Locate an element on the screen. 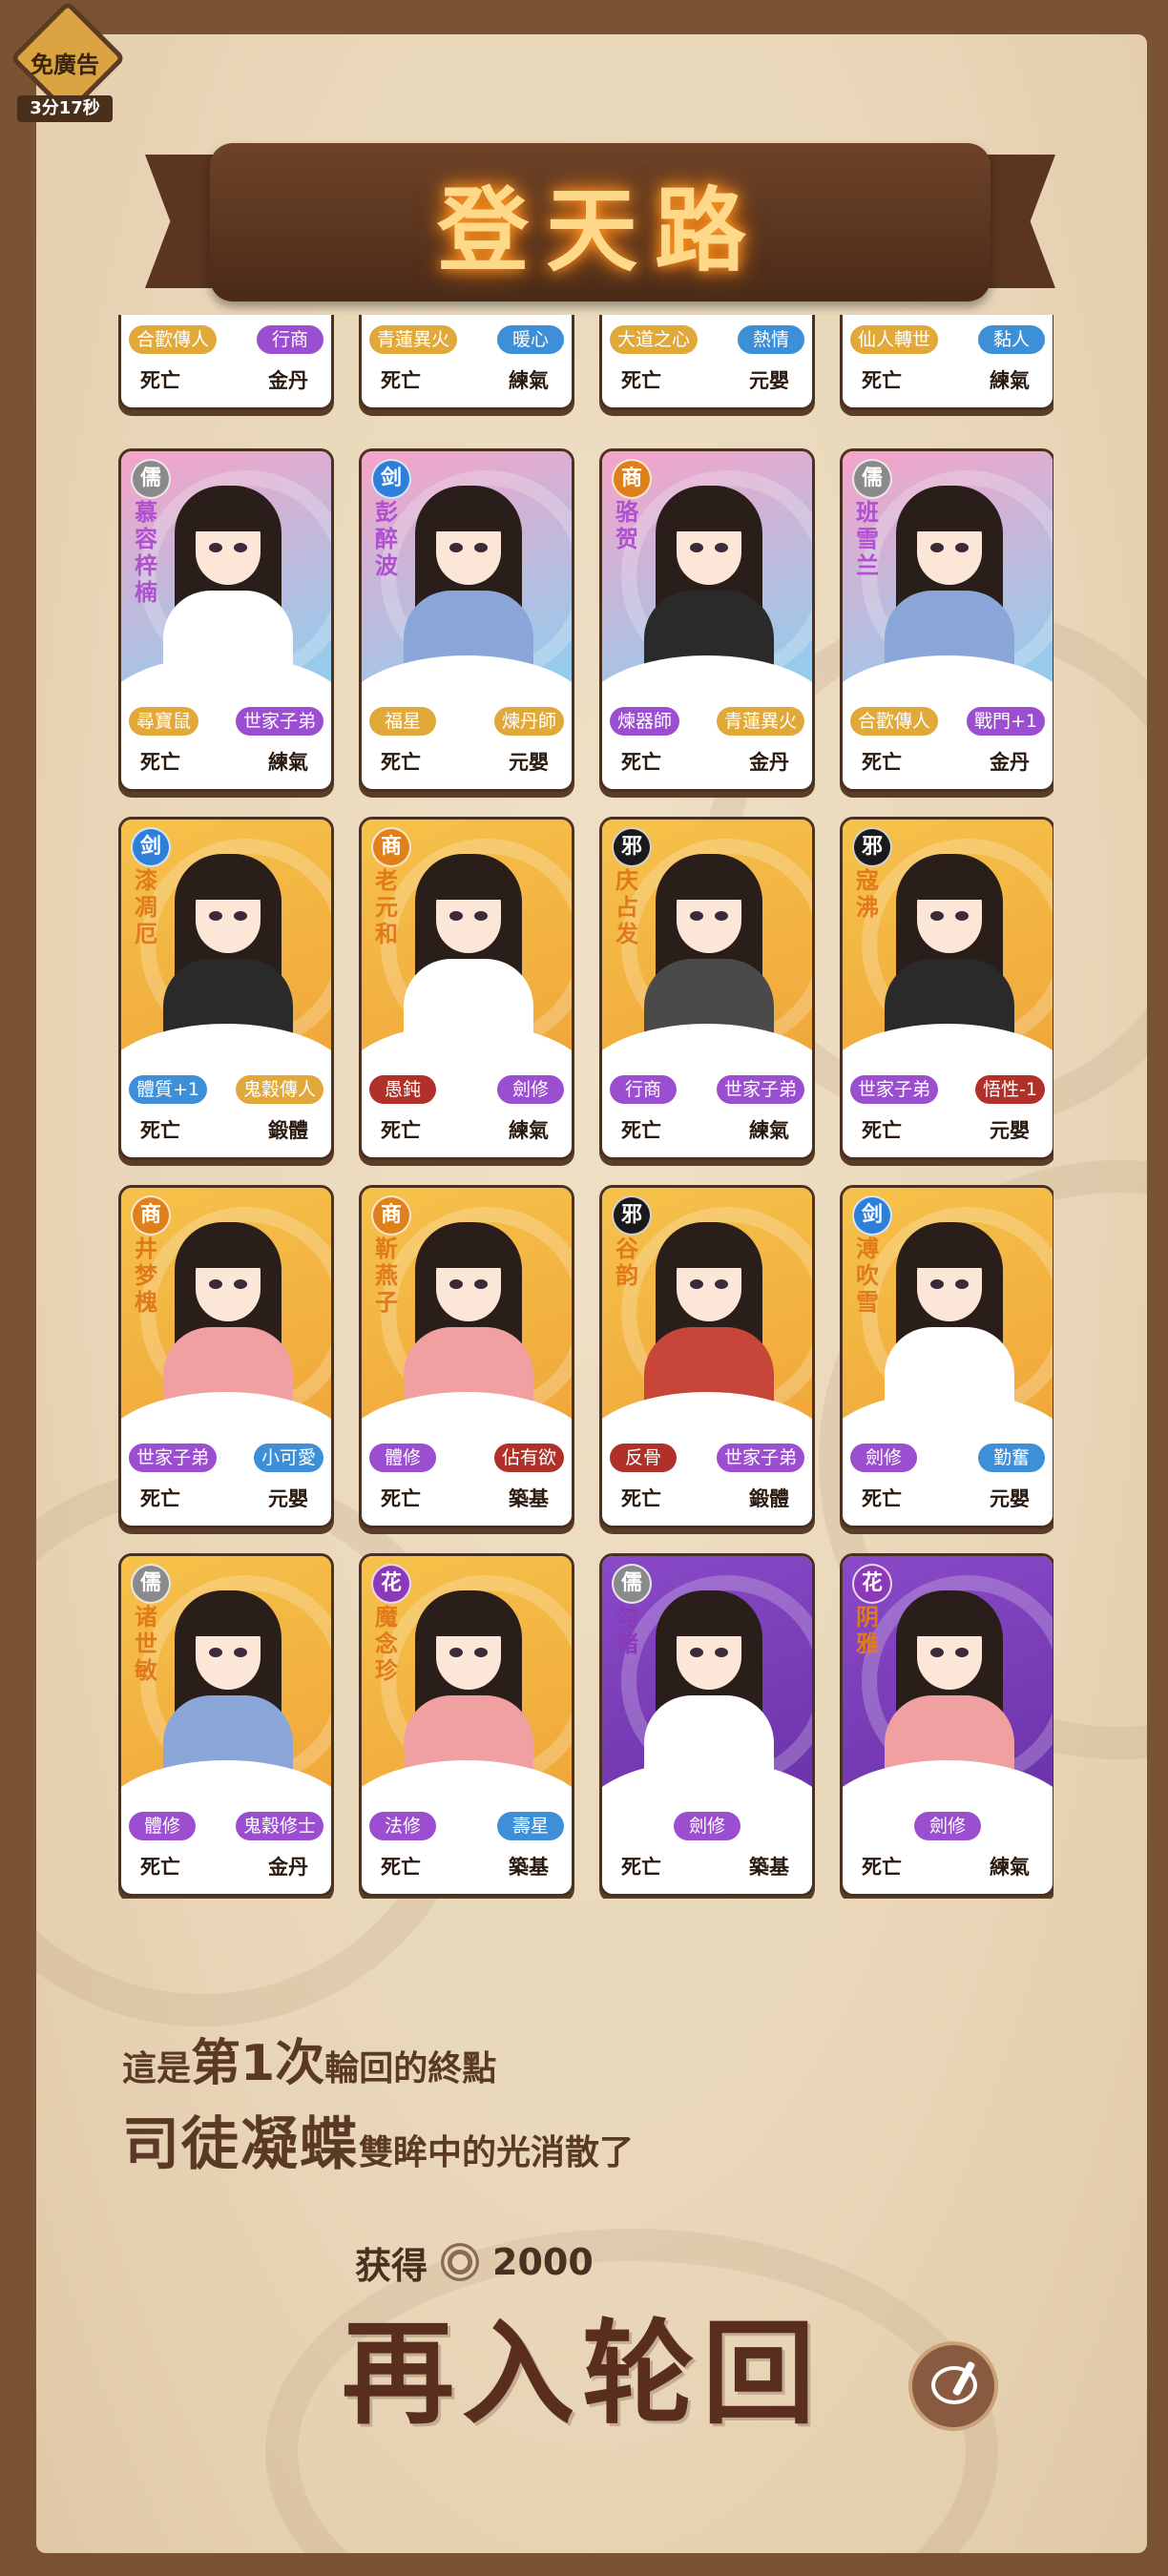  result-message: 這是第1次輪回的終點 司徒凝蝶雙眸中的光消散了 is located at coordinates (551, 2102).